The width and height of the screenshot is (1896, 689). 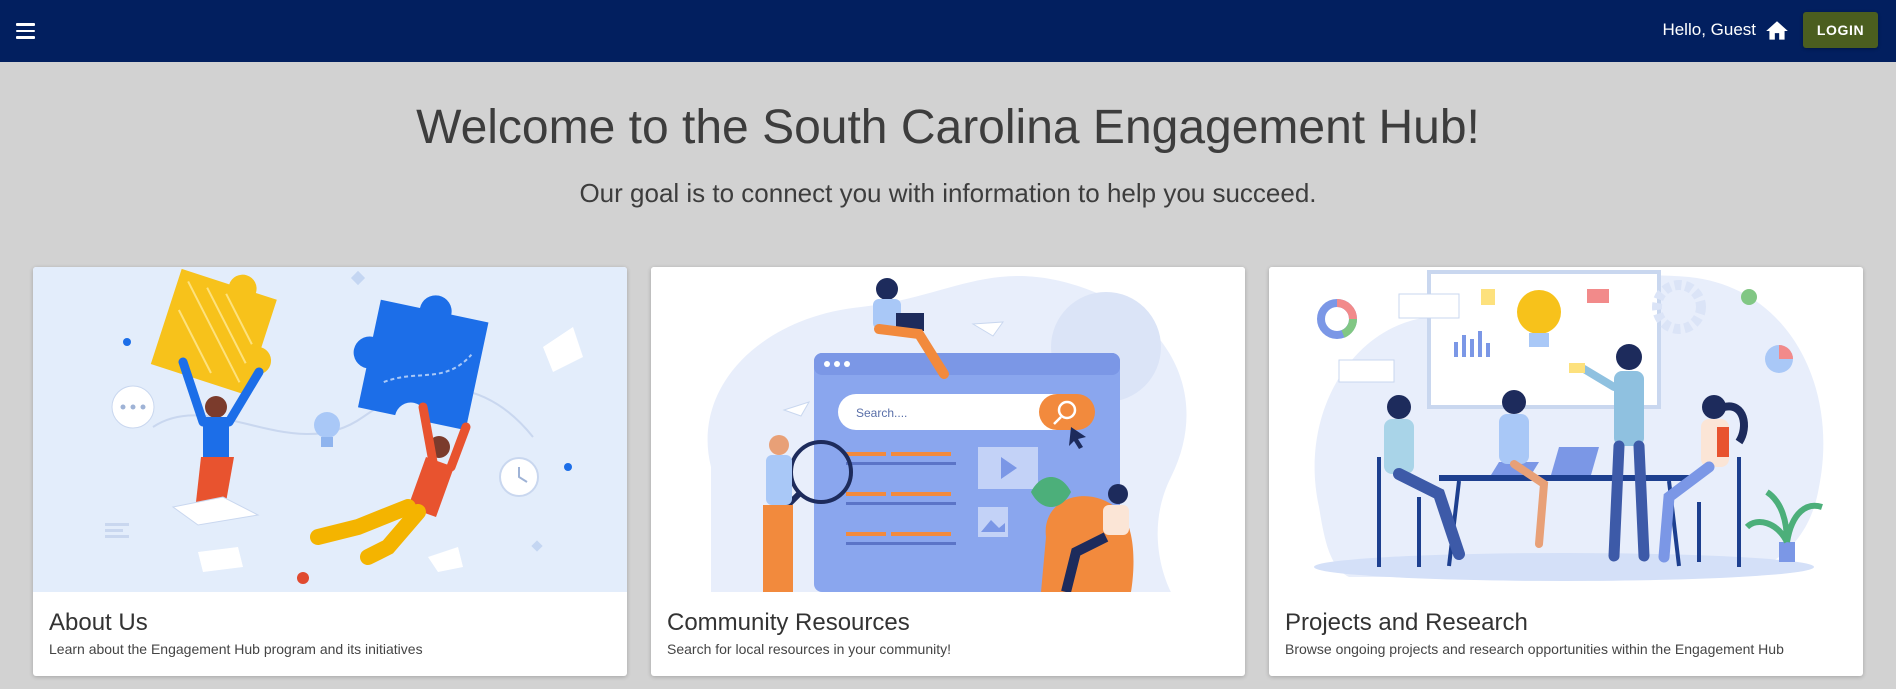 What do you see at coordinates (29, 31) in the screenshot?
I see `menu-icon` at bounding box center [29, 31].